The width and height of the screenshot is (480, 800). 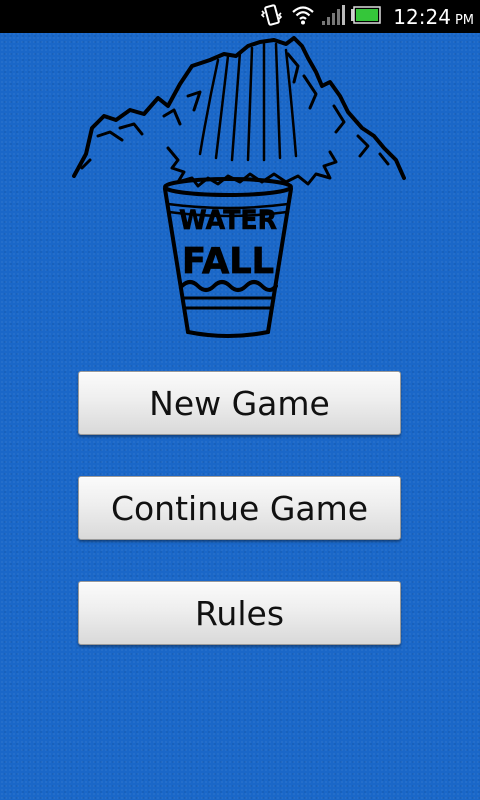 I want to click on battery-icon, so click(x=366, y=16).